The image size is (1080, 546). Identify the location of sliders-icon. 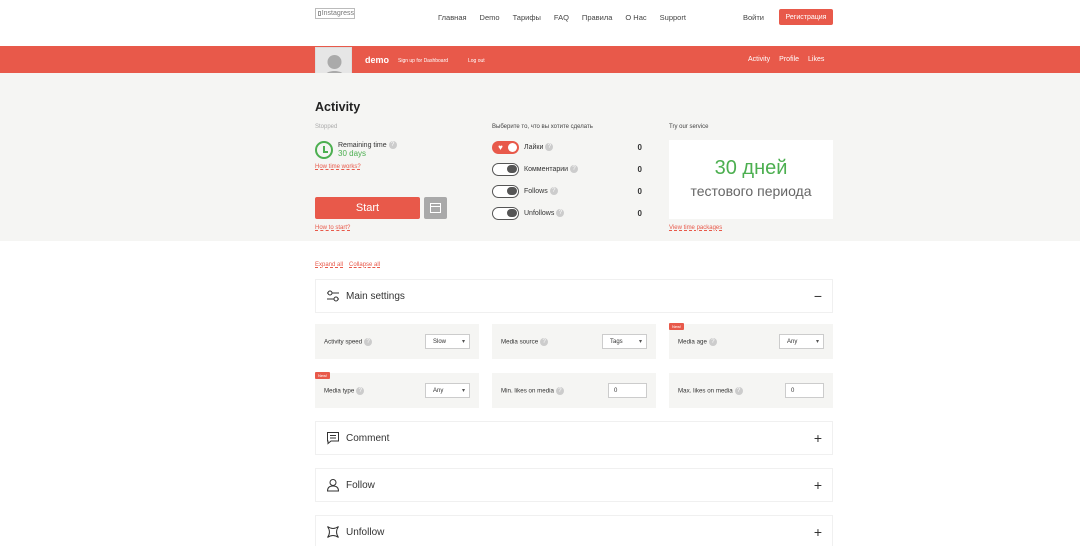
(333, 296).